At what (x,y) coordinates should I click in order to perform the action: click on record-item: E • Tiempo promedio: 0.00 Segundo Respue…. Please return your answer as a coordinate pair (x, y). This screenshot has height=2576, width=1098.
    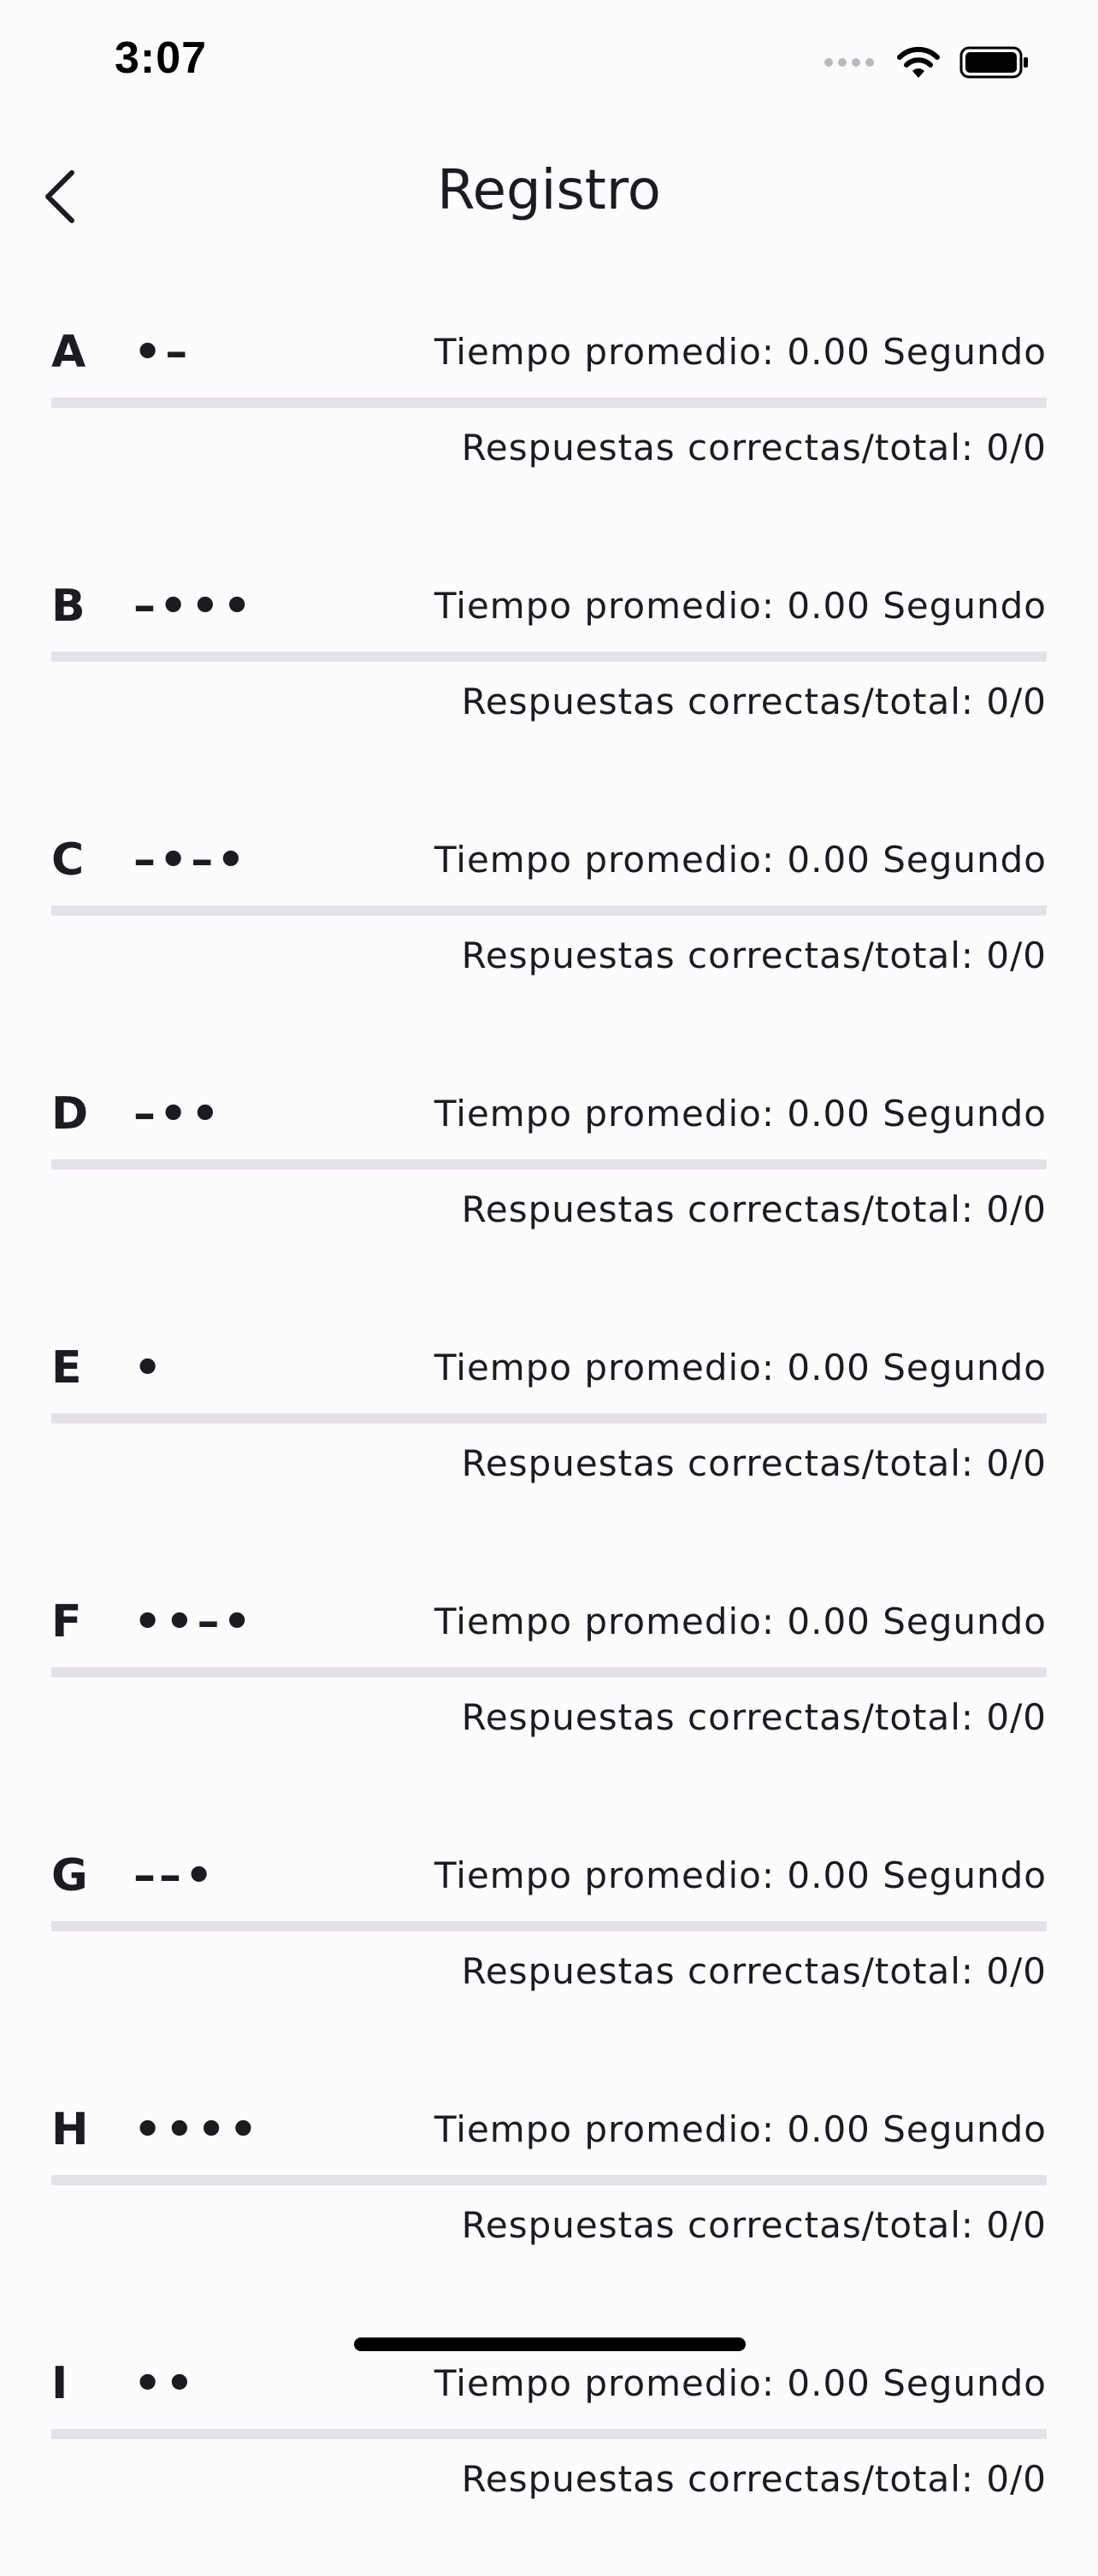
    Looking at the image, I should click on (549, 1433).